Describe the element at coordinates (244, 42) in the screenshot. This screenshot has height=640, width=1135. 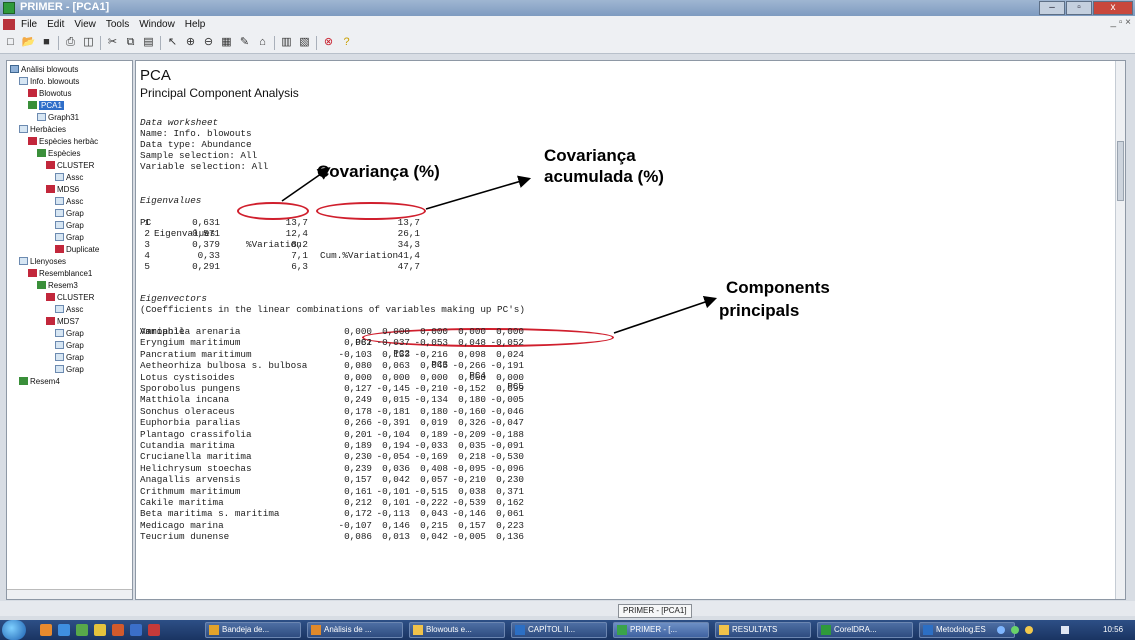
I see `edit-icon: ✎` at that location.